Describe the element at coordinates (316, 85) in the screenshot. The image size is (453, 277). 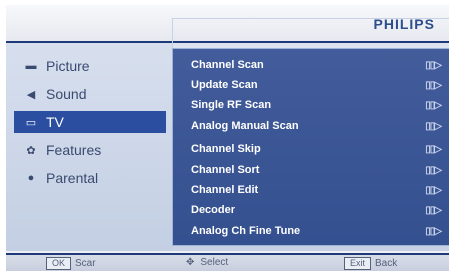
I see `menu-item-update-scan: Update Scan ▯▯▷` at that location.